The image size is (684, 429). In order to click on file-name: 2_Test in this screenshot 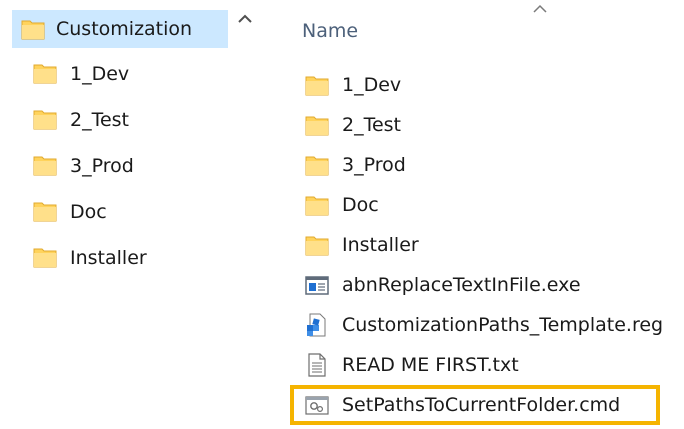, I will do `click(372, 125)`.